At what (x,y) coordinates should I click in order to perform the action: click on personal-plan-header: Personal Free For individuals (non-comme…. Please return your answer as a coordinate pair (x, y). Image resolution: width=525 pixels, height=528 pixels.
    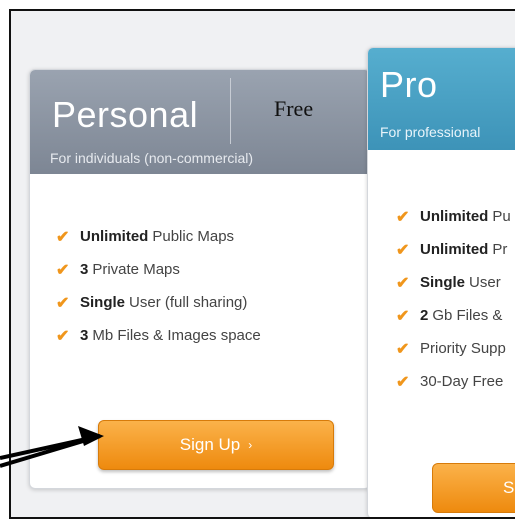
    Looking at the image, I should click on (200, 122).